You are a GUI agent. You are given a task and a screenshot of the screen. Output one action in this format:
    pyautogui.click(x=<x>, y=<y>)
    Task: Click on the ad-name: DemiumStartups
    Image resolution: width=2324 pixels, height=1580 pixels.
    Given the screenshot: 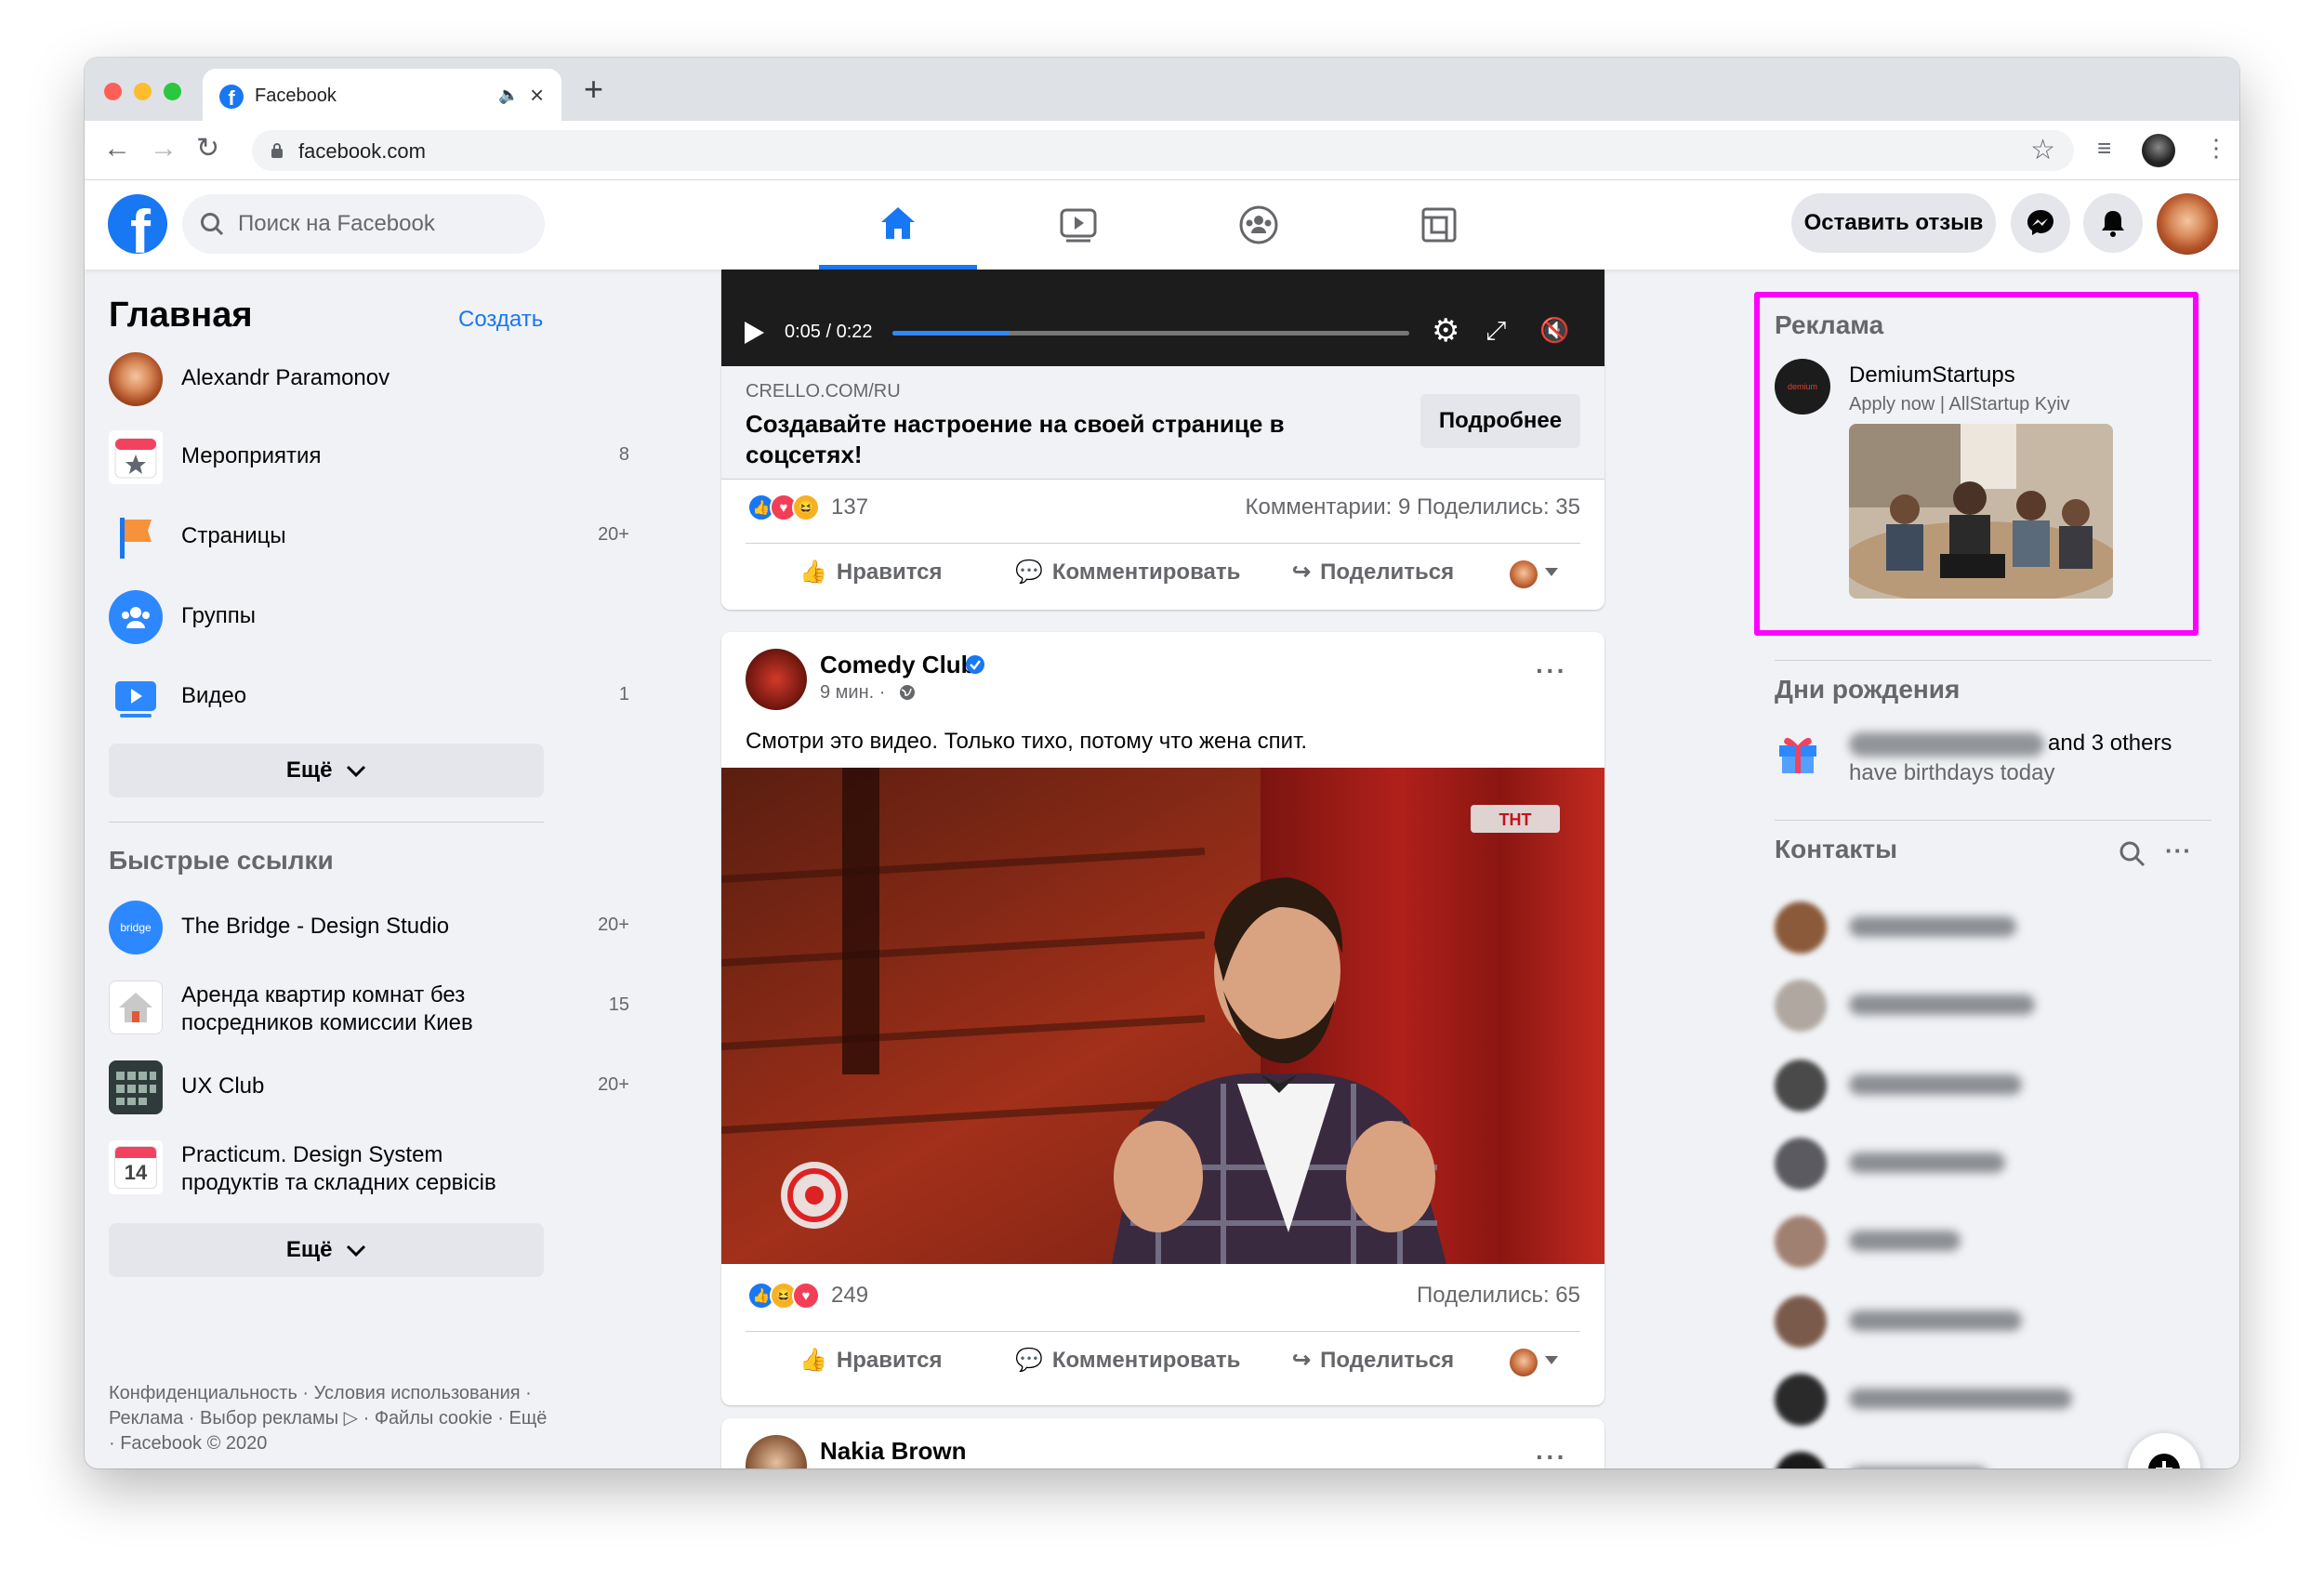 What is the action you would take?
    pyautogui.click(x=1932, y=375)
    